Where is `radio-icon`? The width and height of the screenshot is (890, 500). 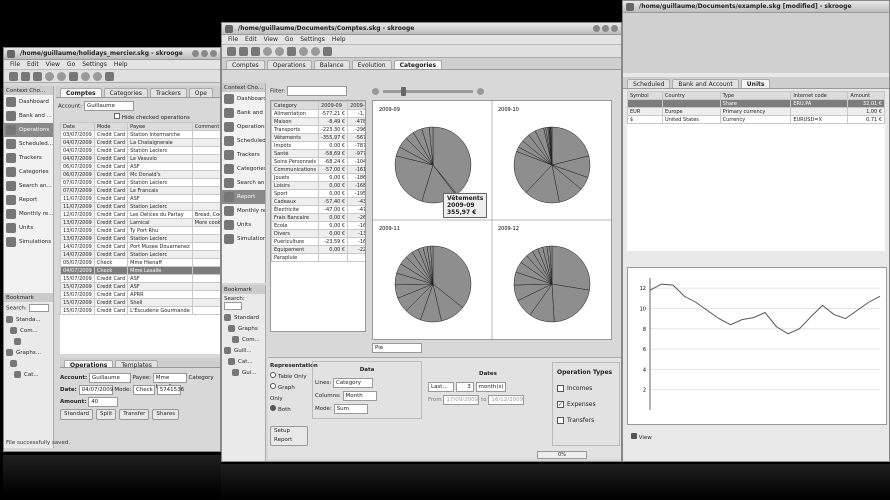 radio-icon is located at coordinates (273, 375).